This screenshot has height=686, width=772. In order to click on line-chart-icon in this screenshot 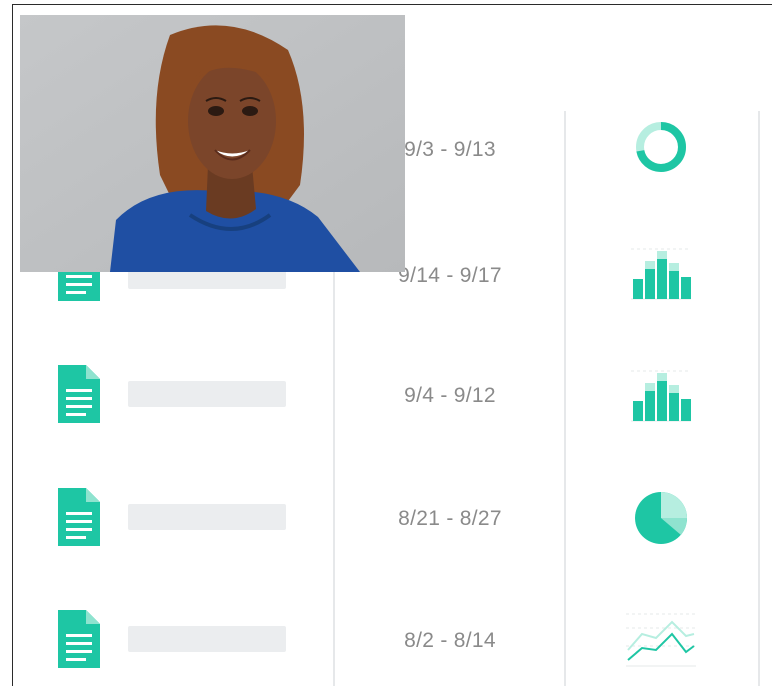, I will do `click(661, 645)`.